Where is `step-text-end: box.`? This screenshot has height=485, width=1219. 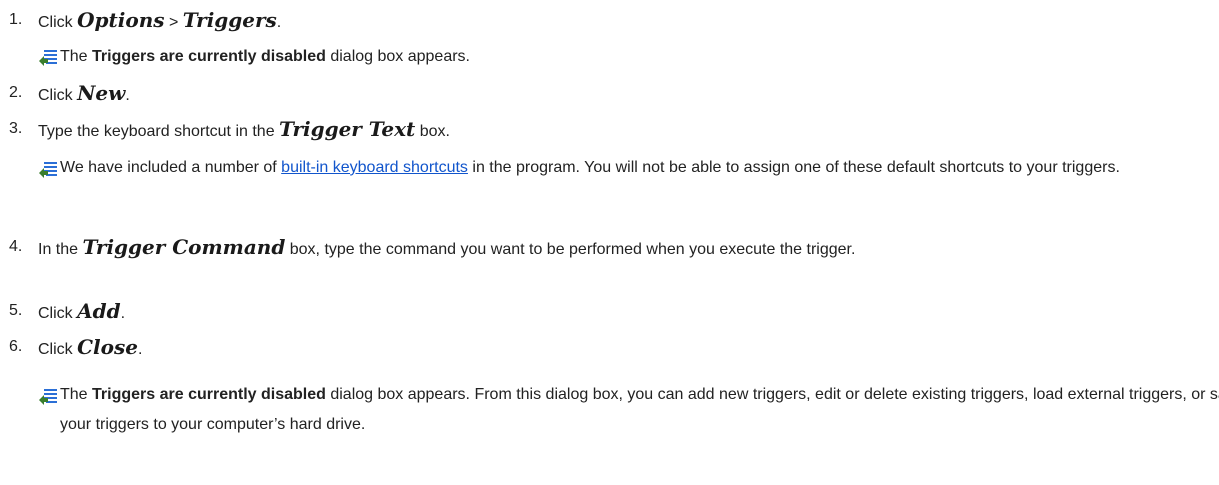 step-text-end: box. is located at coordinates (432, 131).